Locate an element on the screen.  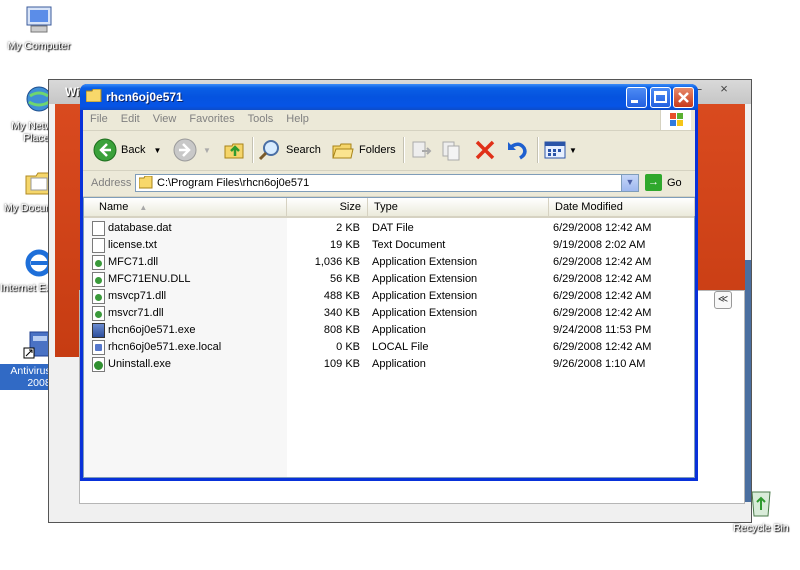
uninstall-icon is located at coordinates (98, 364).